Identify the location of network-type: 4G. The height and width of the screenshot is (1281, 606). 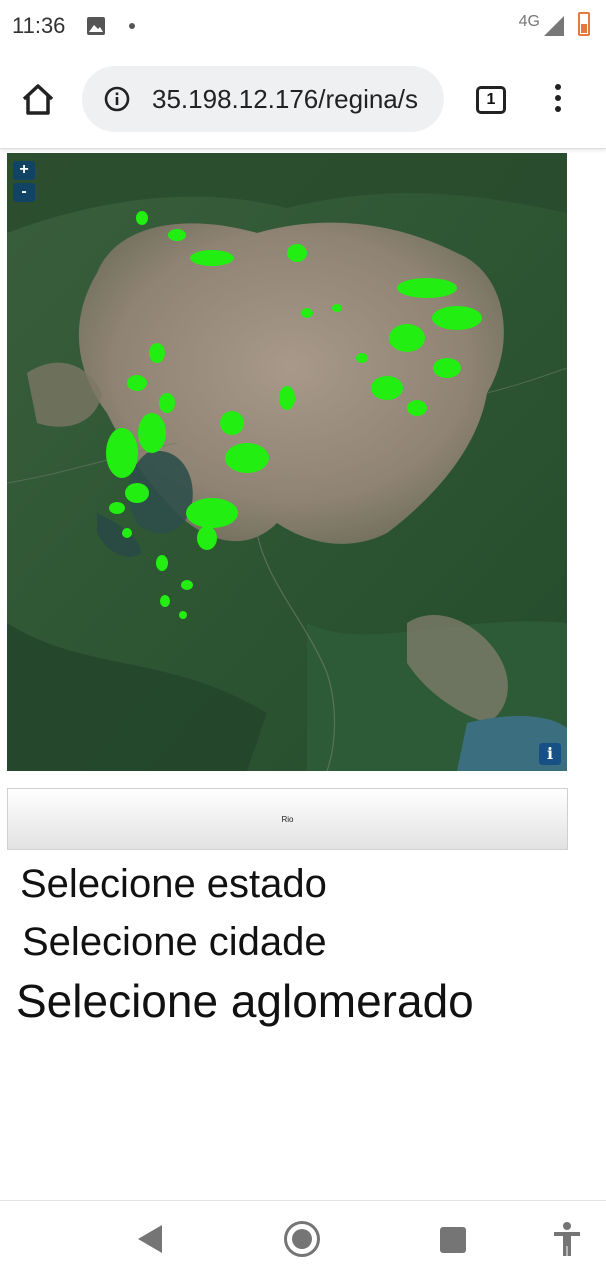
(529, 21).